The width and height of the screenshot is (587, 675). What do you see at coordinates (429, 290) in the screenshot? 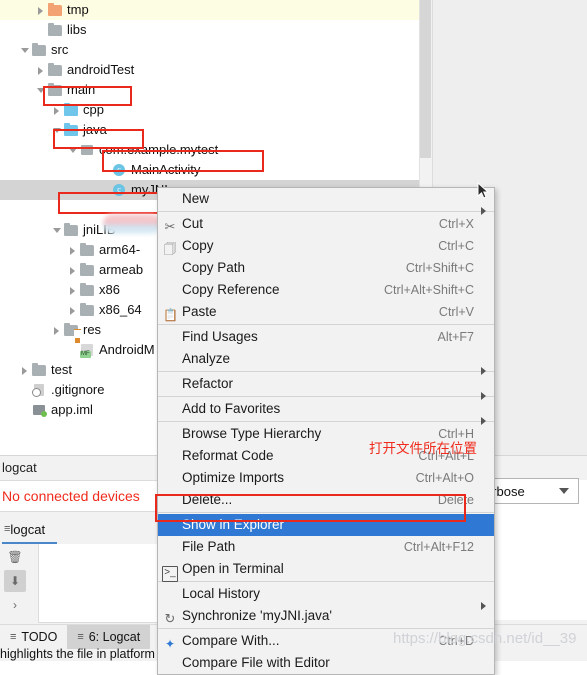
I see `menu-item-shortcut: Ctrl+Alt+Shift+C` at bounding box center [429, 290].